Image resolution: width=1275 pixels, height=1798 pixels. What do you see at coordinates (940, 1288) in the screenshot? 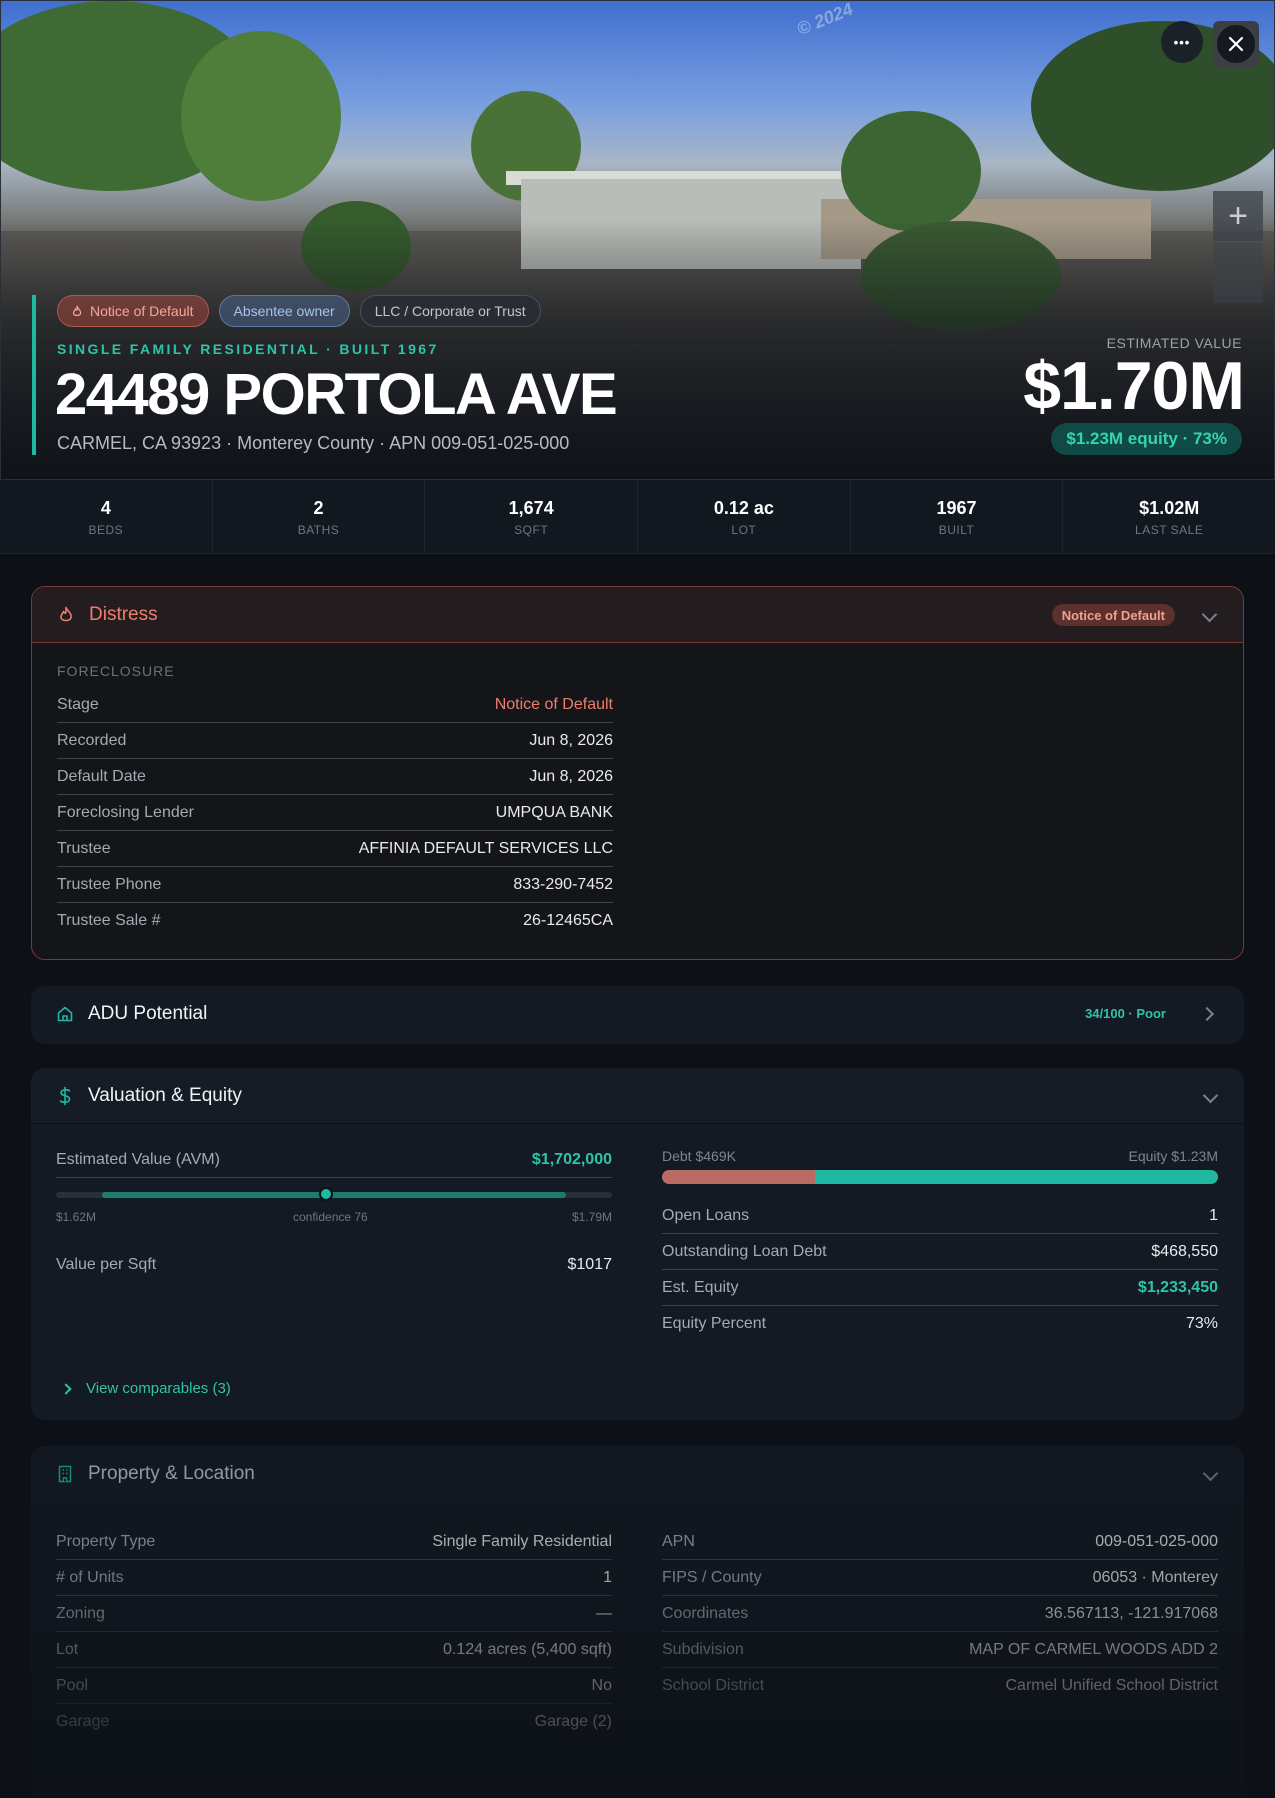
I see `row-est-equity: Est. Equity $1,233,450` at bounding box center [940, 1288].